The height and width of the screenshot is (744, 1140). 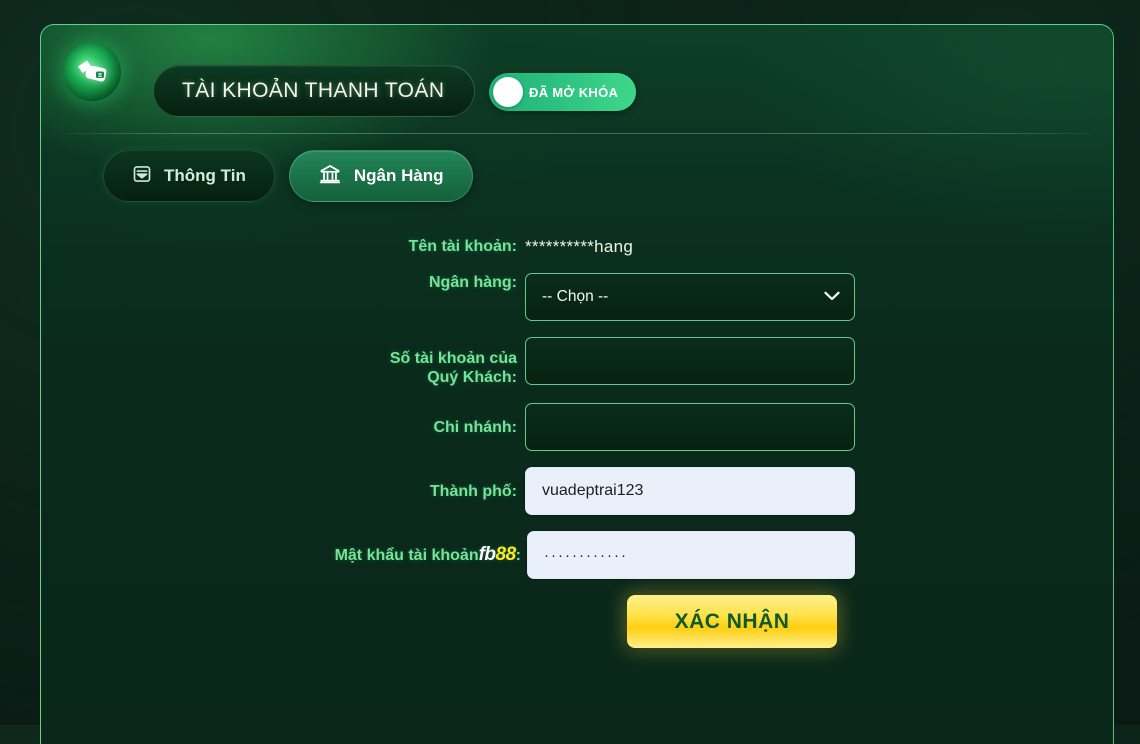 What do you see at coordinates (205, 175) in the screenshot?
I see `tab-thong-tin-label: Thông Tin` at bounding box center [205, 175].